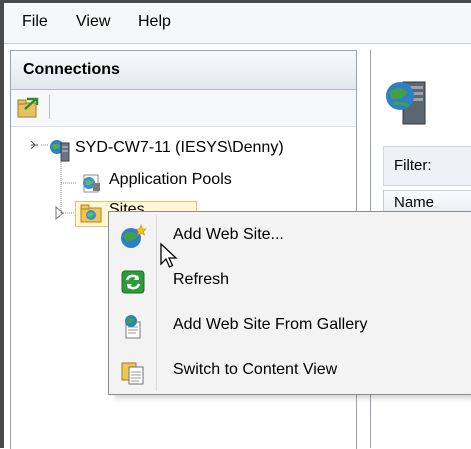 The width and height of the screenshot is (471, 449). I want to click on server-icon, so click(60, 151).